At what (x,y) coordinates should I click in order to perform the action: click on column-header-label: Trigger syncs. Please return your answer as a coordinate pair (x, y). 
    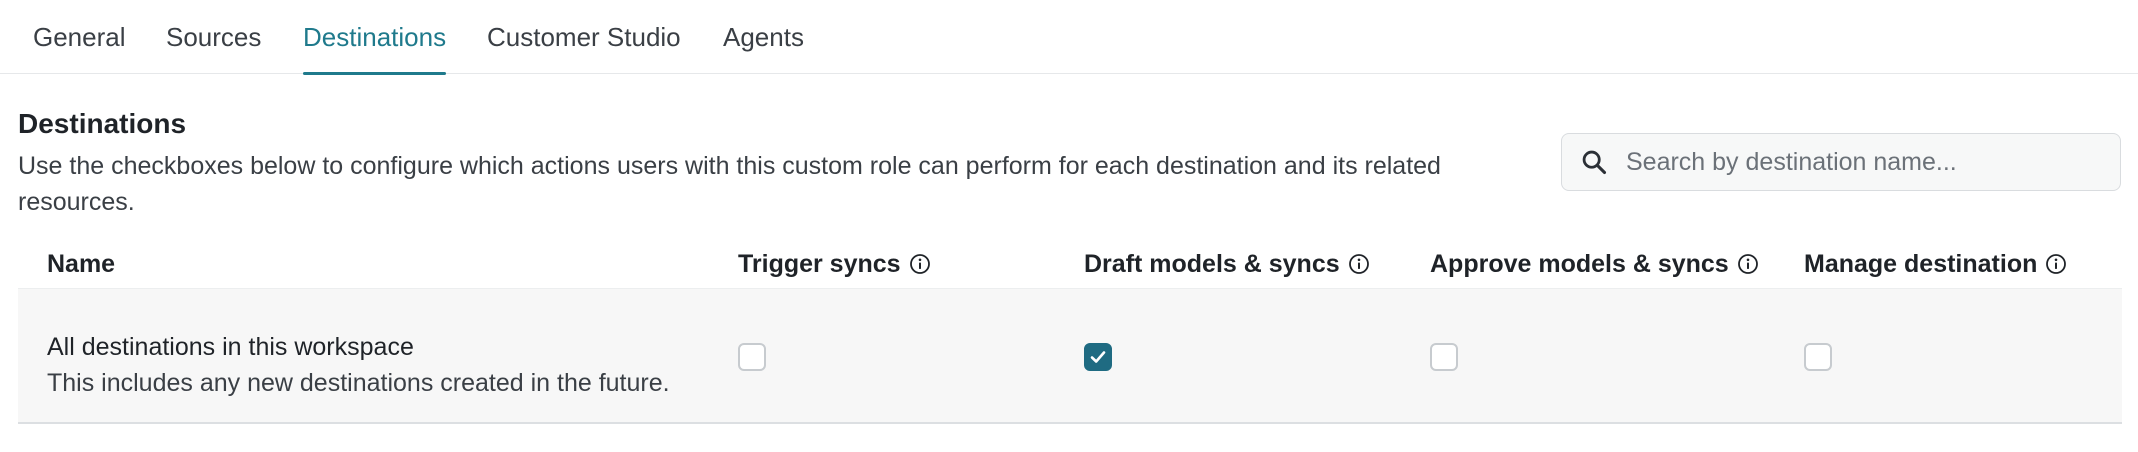
    Looking at the image, I should click on (819, 263).